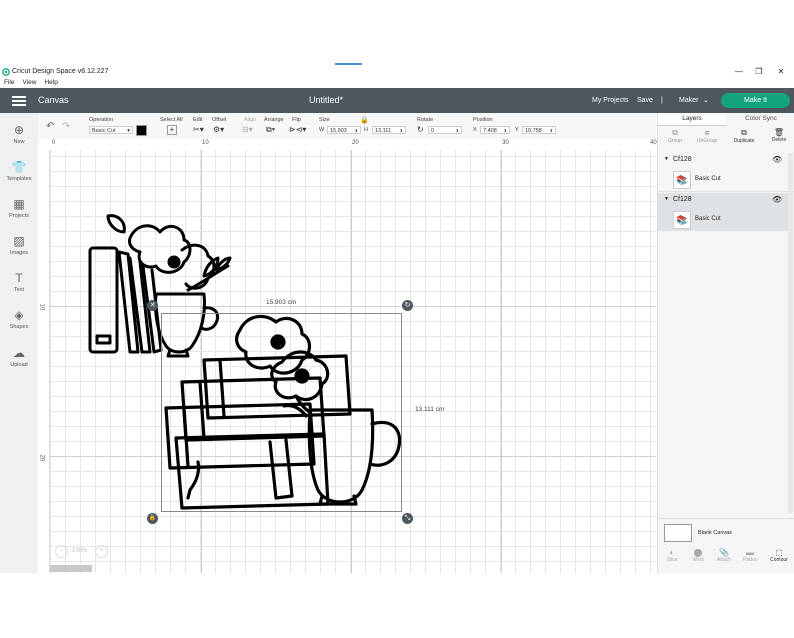 The width and height of the screenshot is (794, 638). What do you see at coordinates (726, 172) in the screenshot?
I see `layer-row: ▼ Cf128 👁 📚 Basic Cut` at bounding box center [726, 172].